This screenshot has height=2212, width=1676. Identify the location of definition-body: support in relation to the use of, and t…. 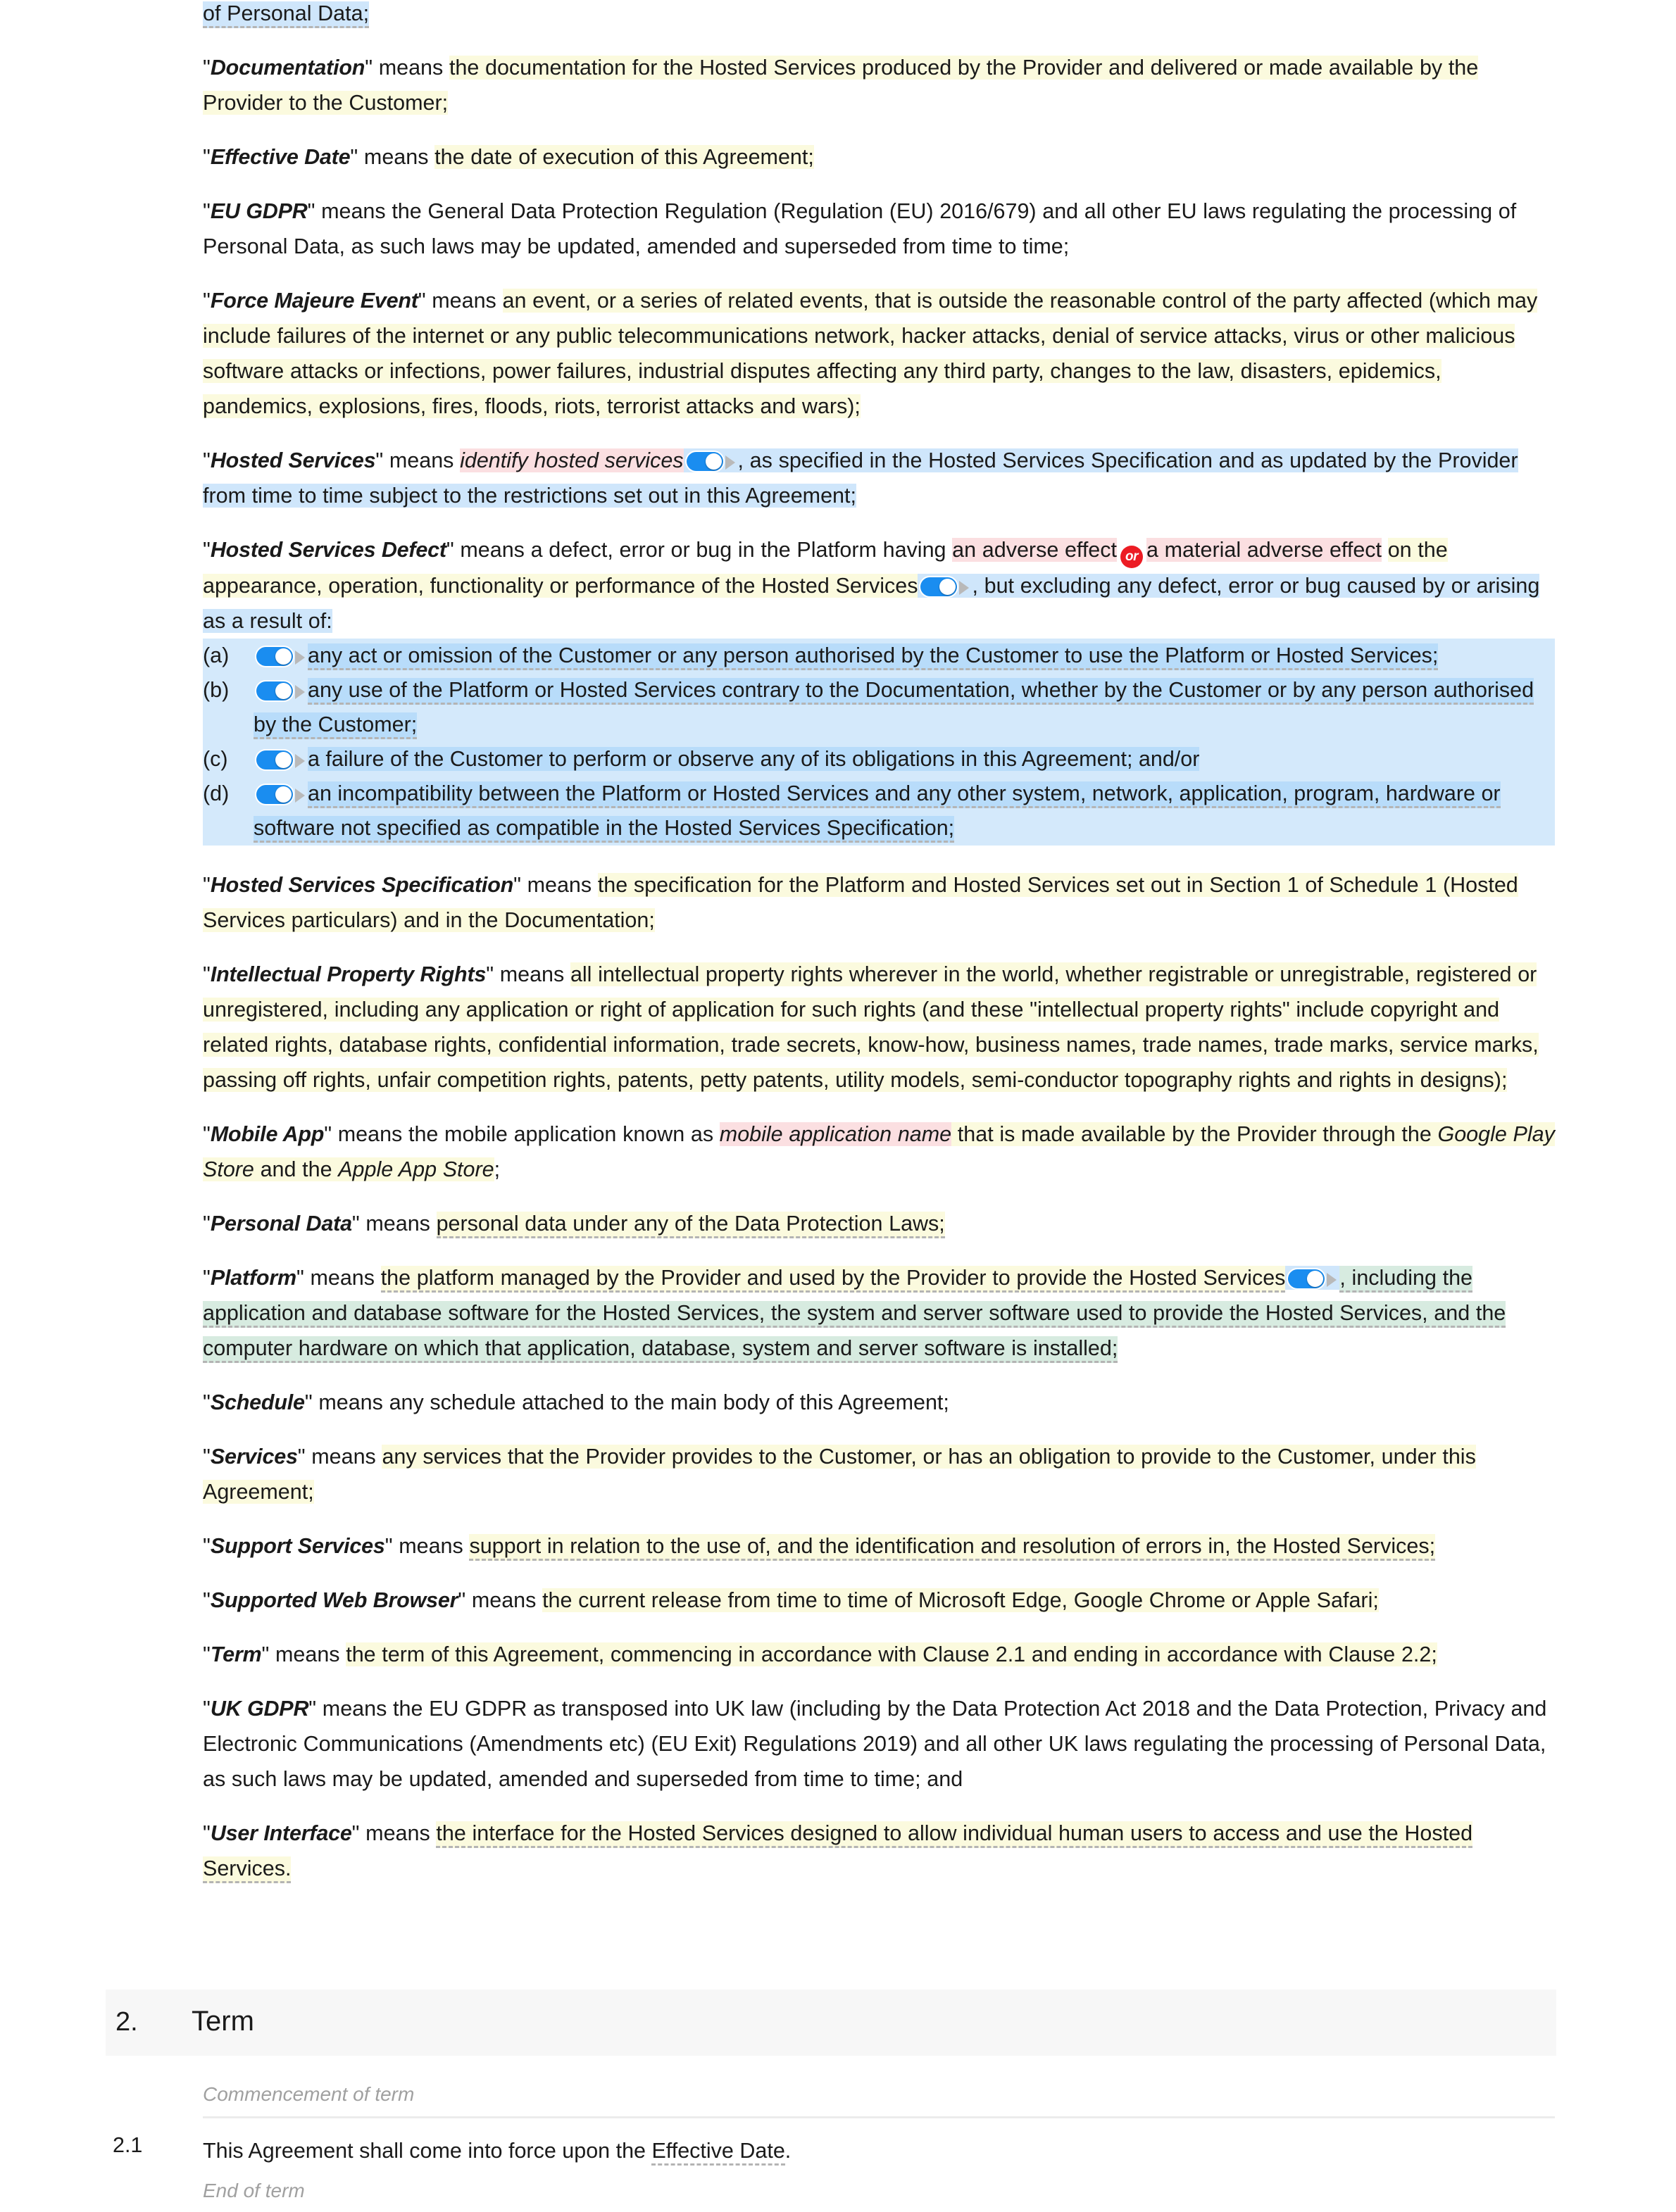
(952, 1547).